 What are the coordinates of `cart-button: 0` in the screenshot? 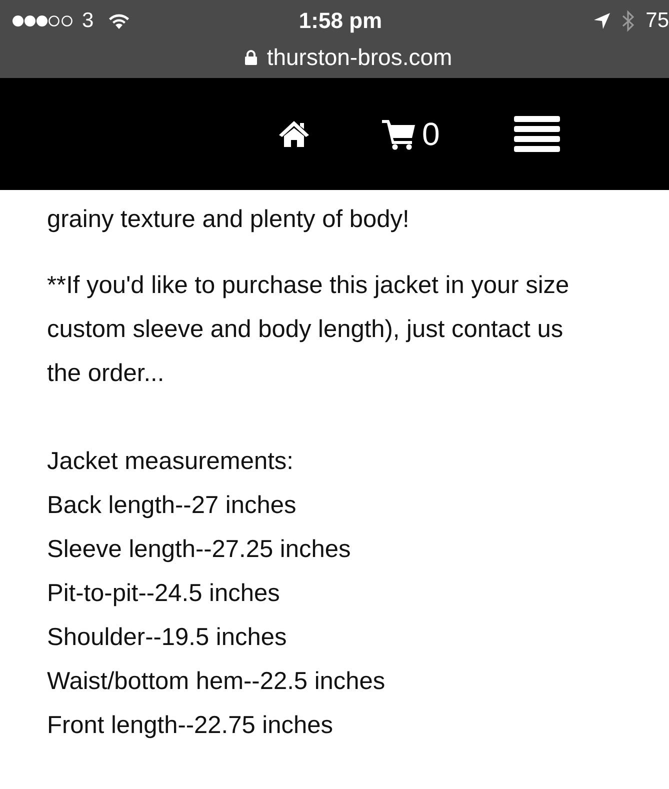 It's located at (411, 134).